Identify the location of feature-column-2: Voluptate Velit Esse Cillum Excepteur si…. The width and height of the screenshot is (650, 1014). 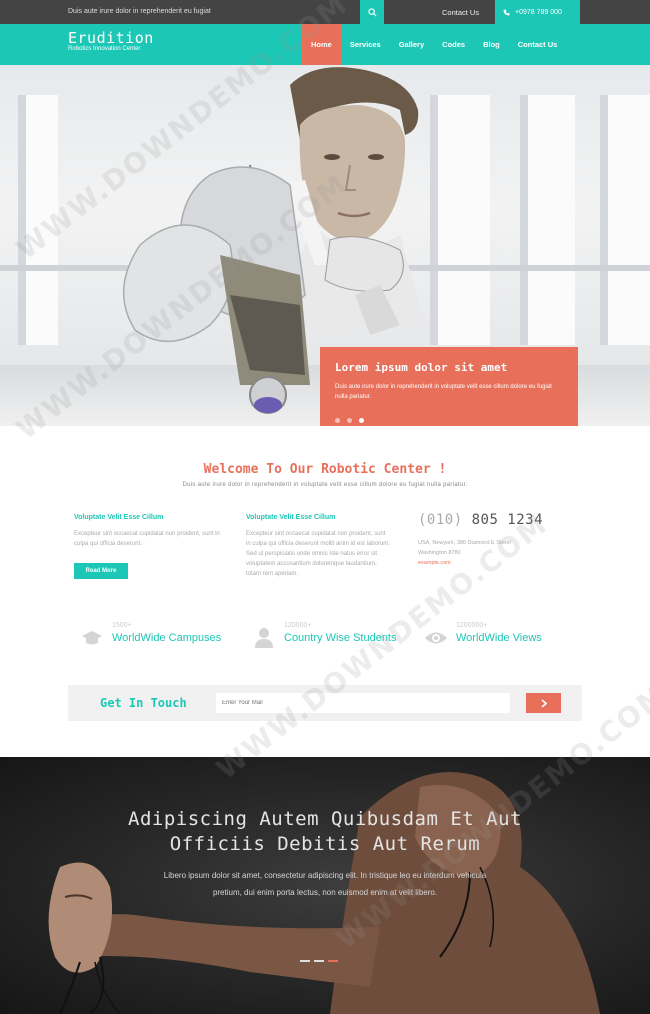
(318, 546).